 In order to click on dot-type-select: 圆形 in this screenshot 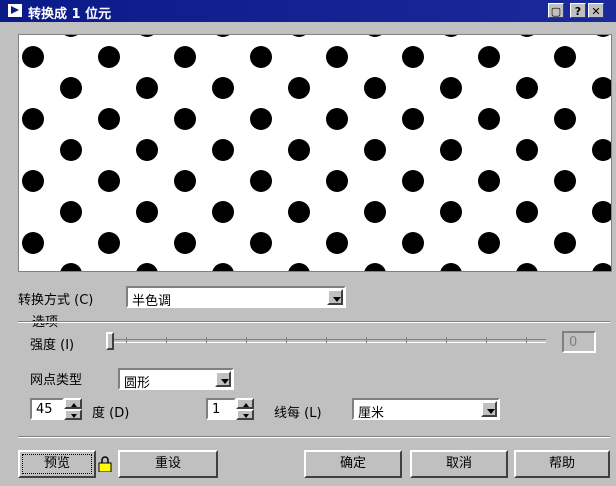, I will do `click(176, 379)`.